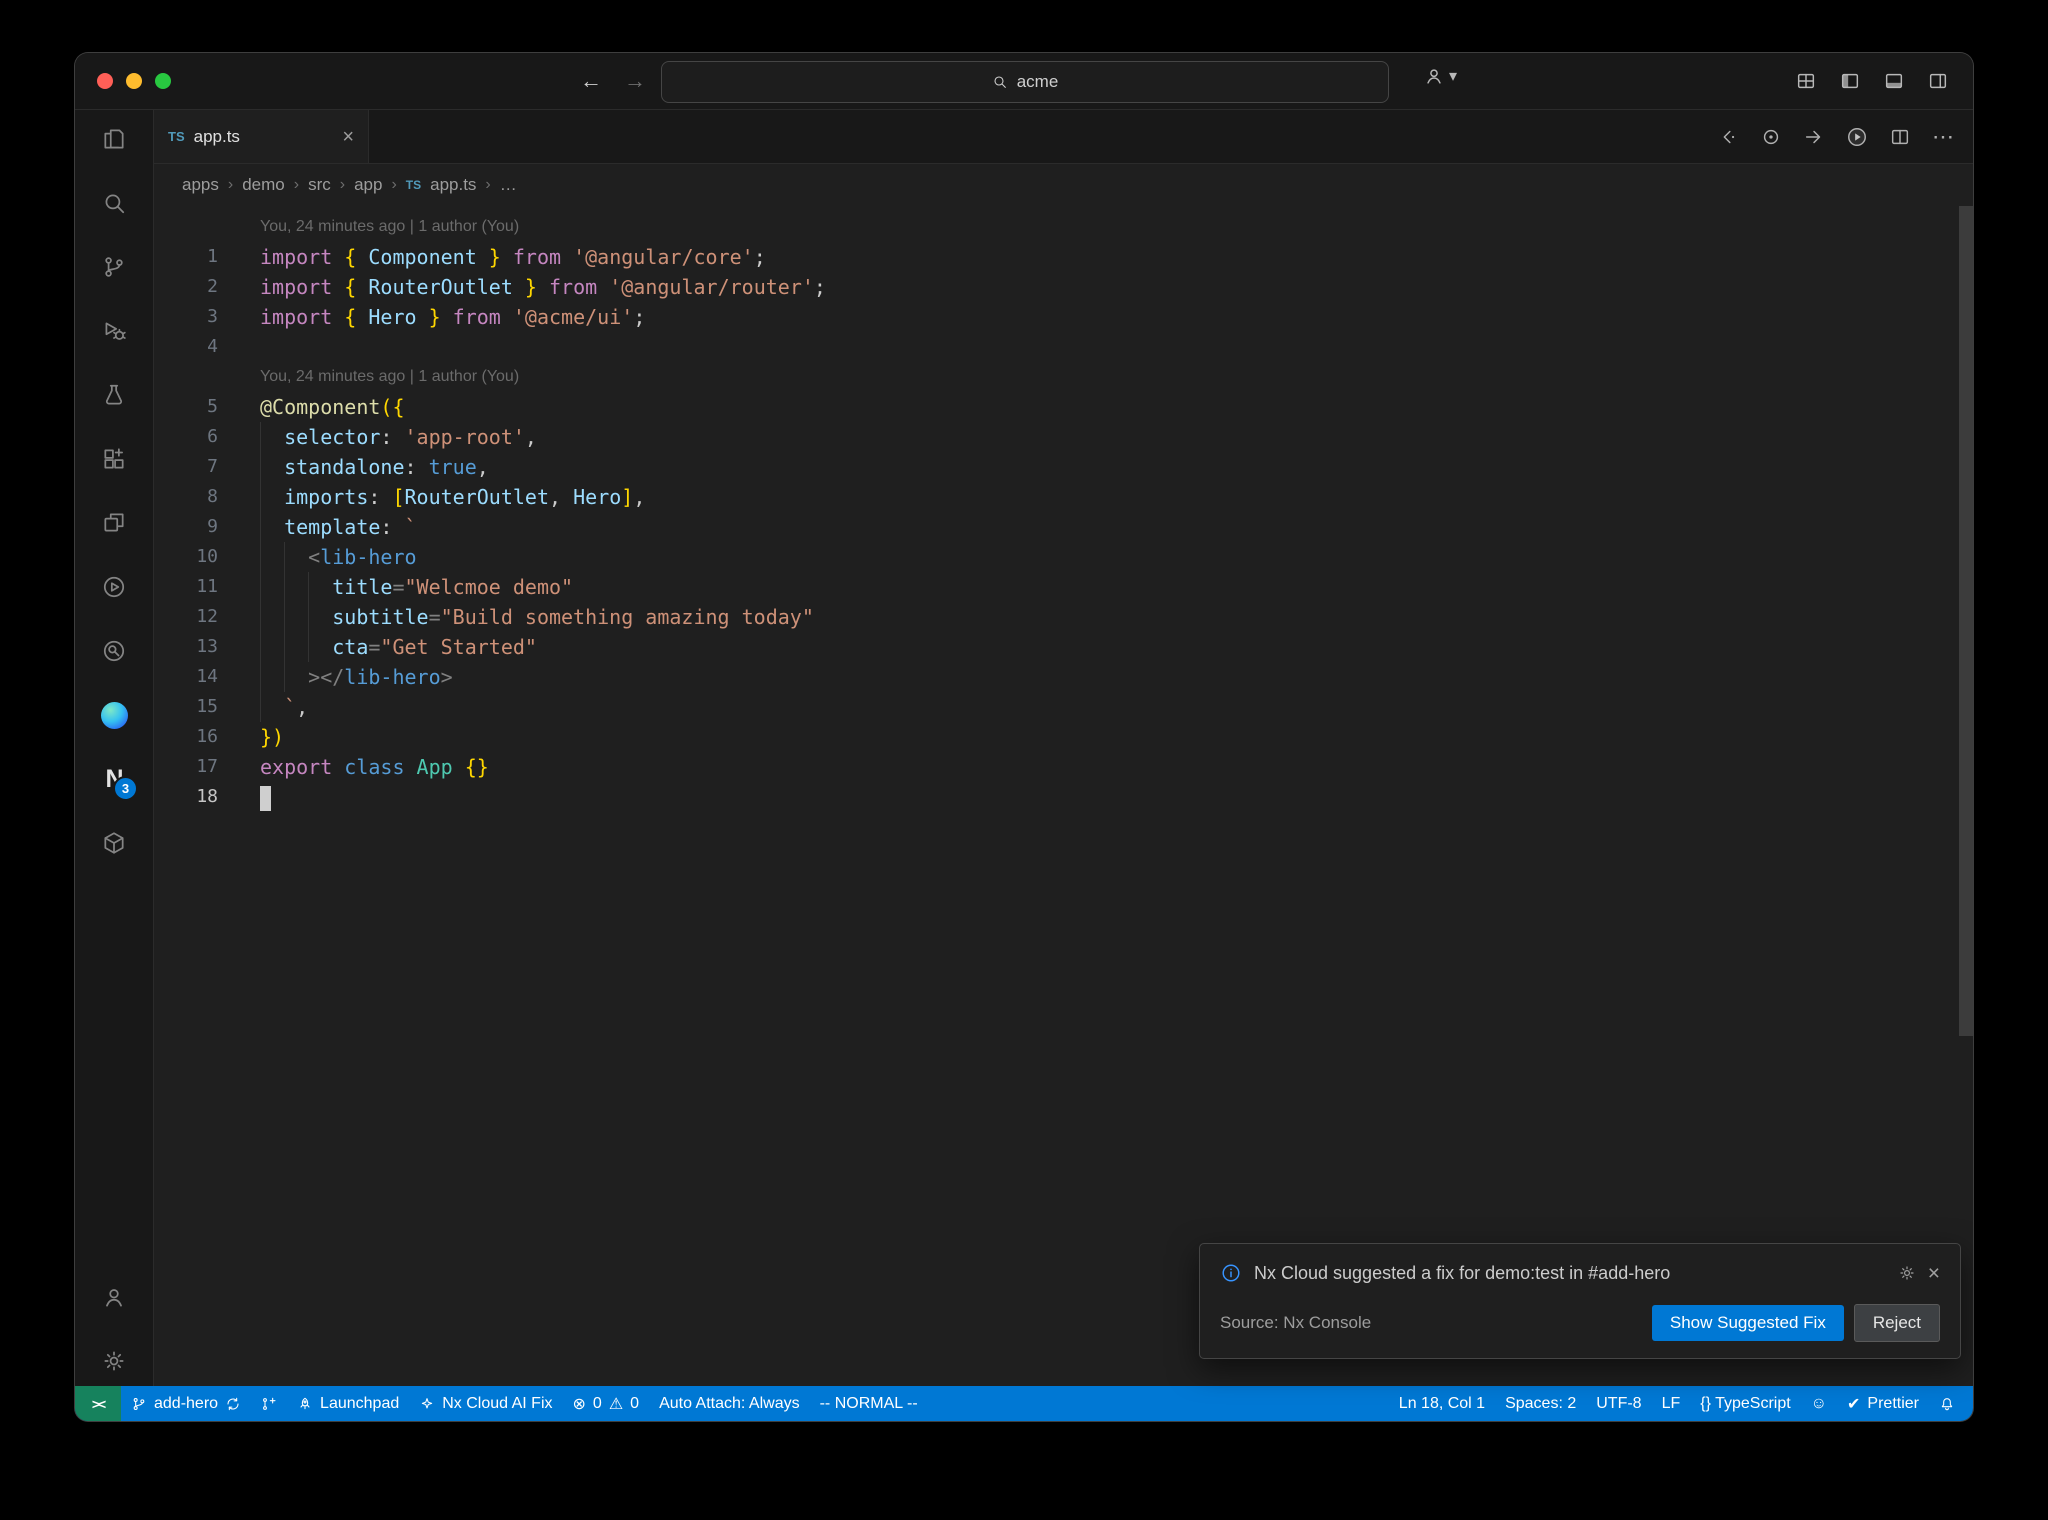 This screenshot has width=2048, height=1520. What do you see at coordinates (1063, 467) in the screenshot?
I see `code-line: 7 standalone: true,` at bounding box center [1063, 467].